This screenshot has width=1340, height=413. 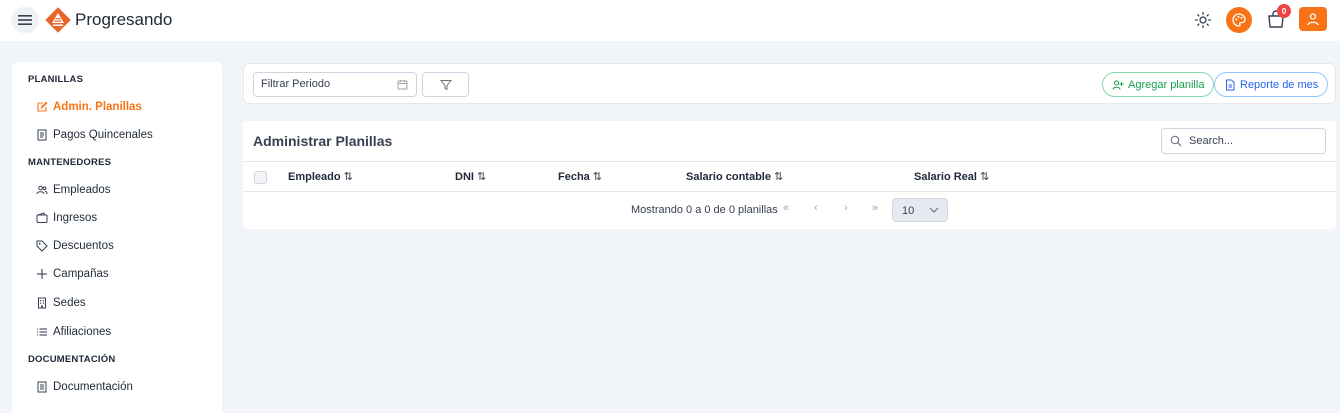 I want to click on user-icon, so click(x=1313, y=19).